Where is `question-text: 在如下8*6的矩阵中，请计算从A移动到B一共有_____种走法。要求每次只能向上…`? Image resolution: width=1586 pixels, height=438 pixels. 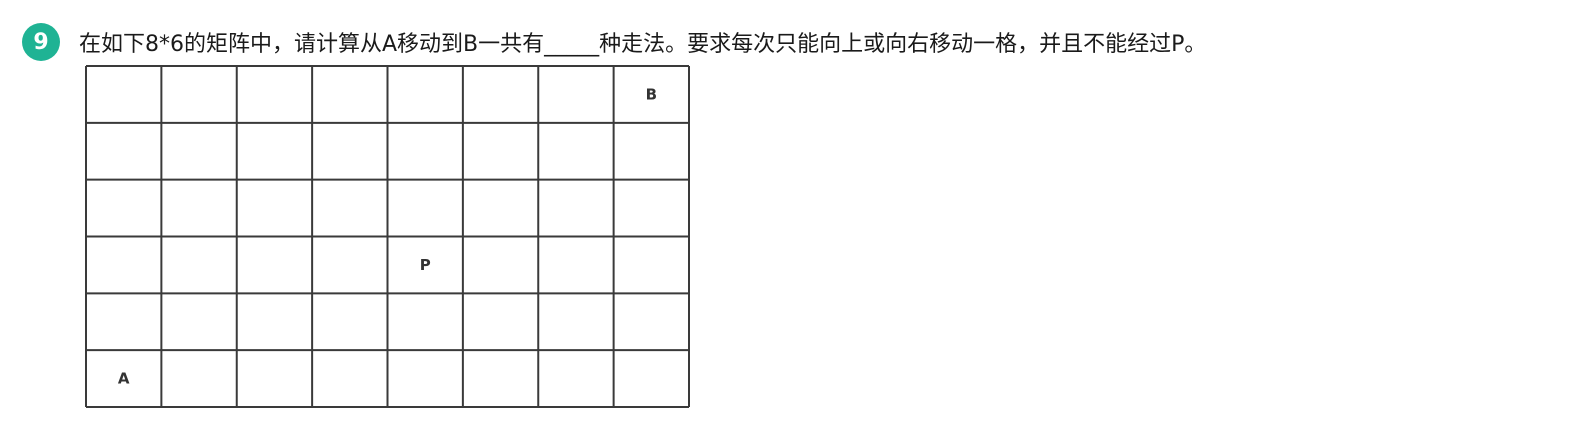
question-text: 在如下8*6的矩阵中，请计算从A移动到B一共有_____种走法。要求每次只能向上… is located at coordinates (643, 44).